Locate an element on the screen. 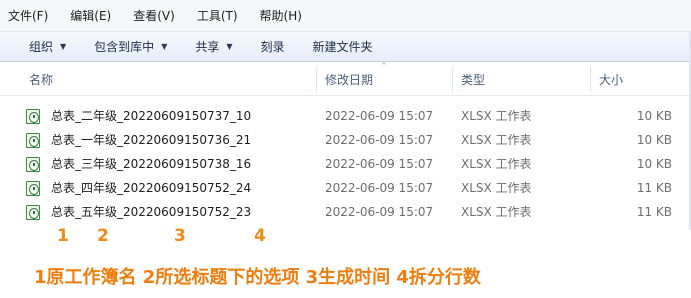 The width and height of the screenshot is (691, 298). command-toolbar: 组织 ▼ 包含到库中 ▼ 共享 ▼ 刻录 新建文件夹 is located at coordinates (345, 47).